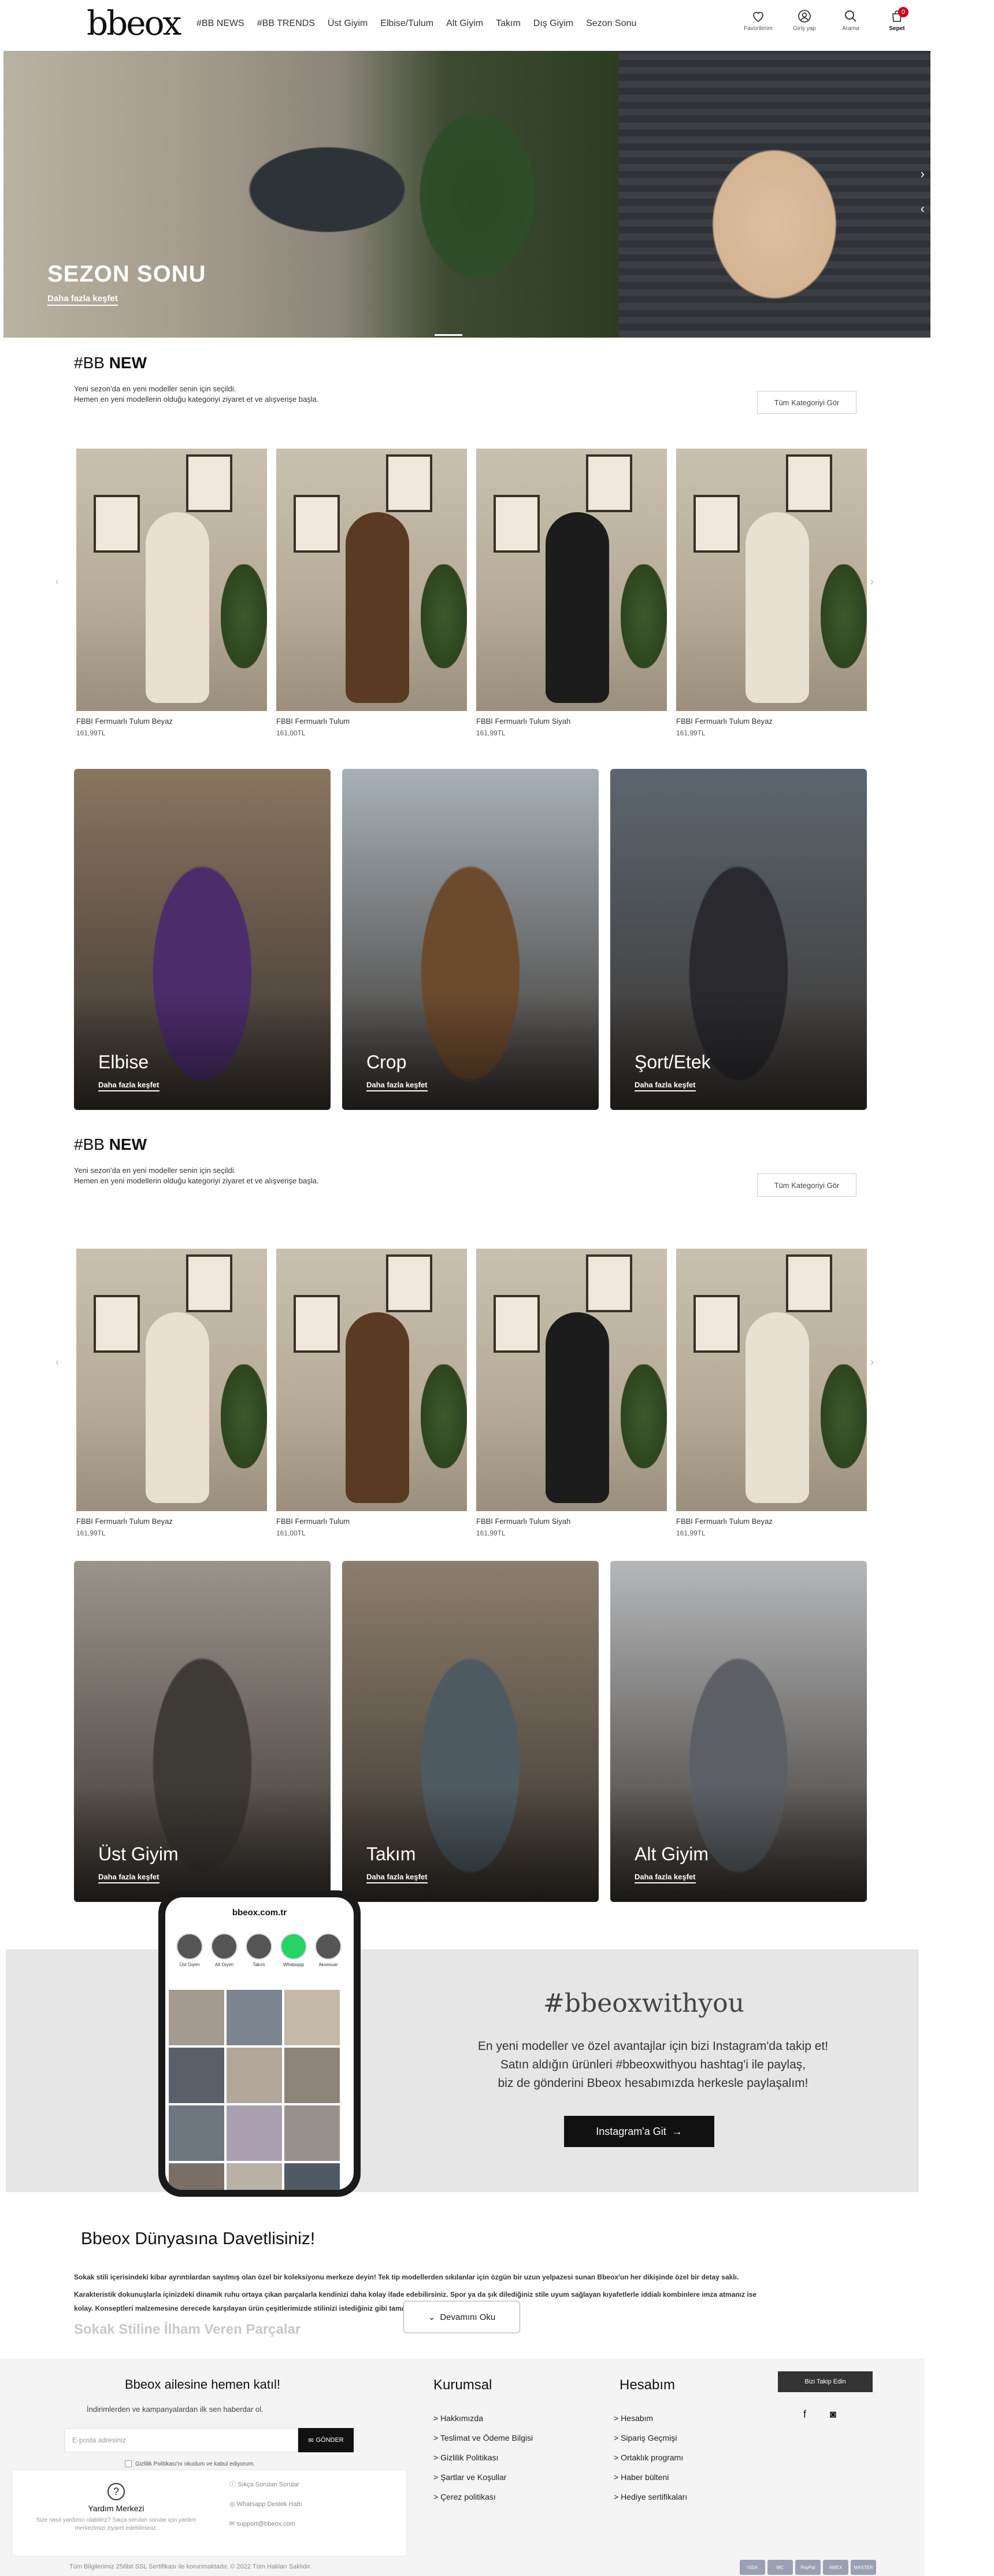  Describe the element at coordinates (738, 939) in the screenshot. I see `category-card: Şort/Etek Daha fazla keşfet` at that location.